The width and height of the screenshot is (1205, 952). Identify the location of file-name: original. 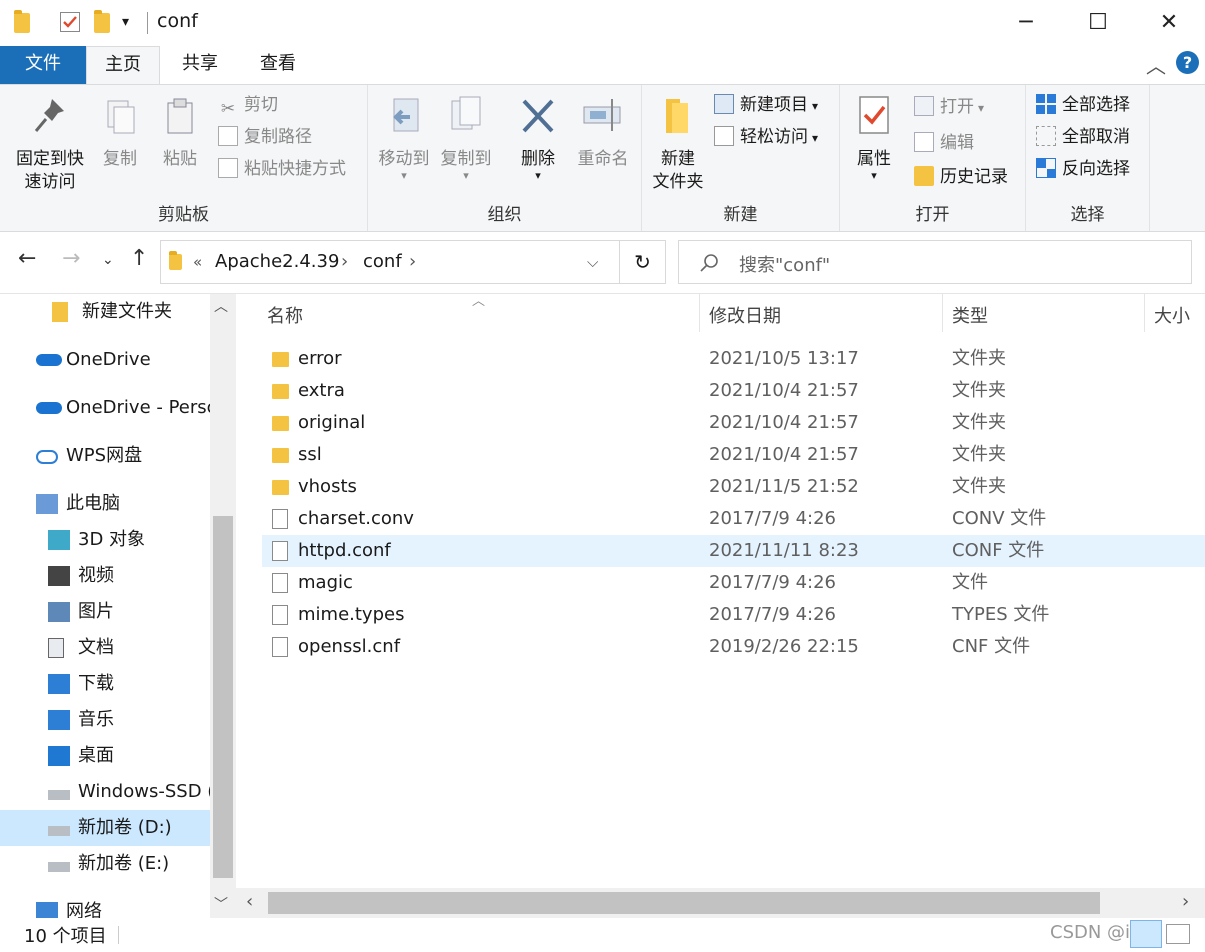
(332, 422).